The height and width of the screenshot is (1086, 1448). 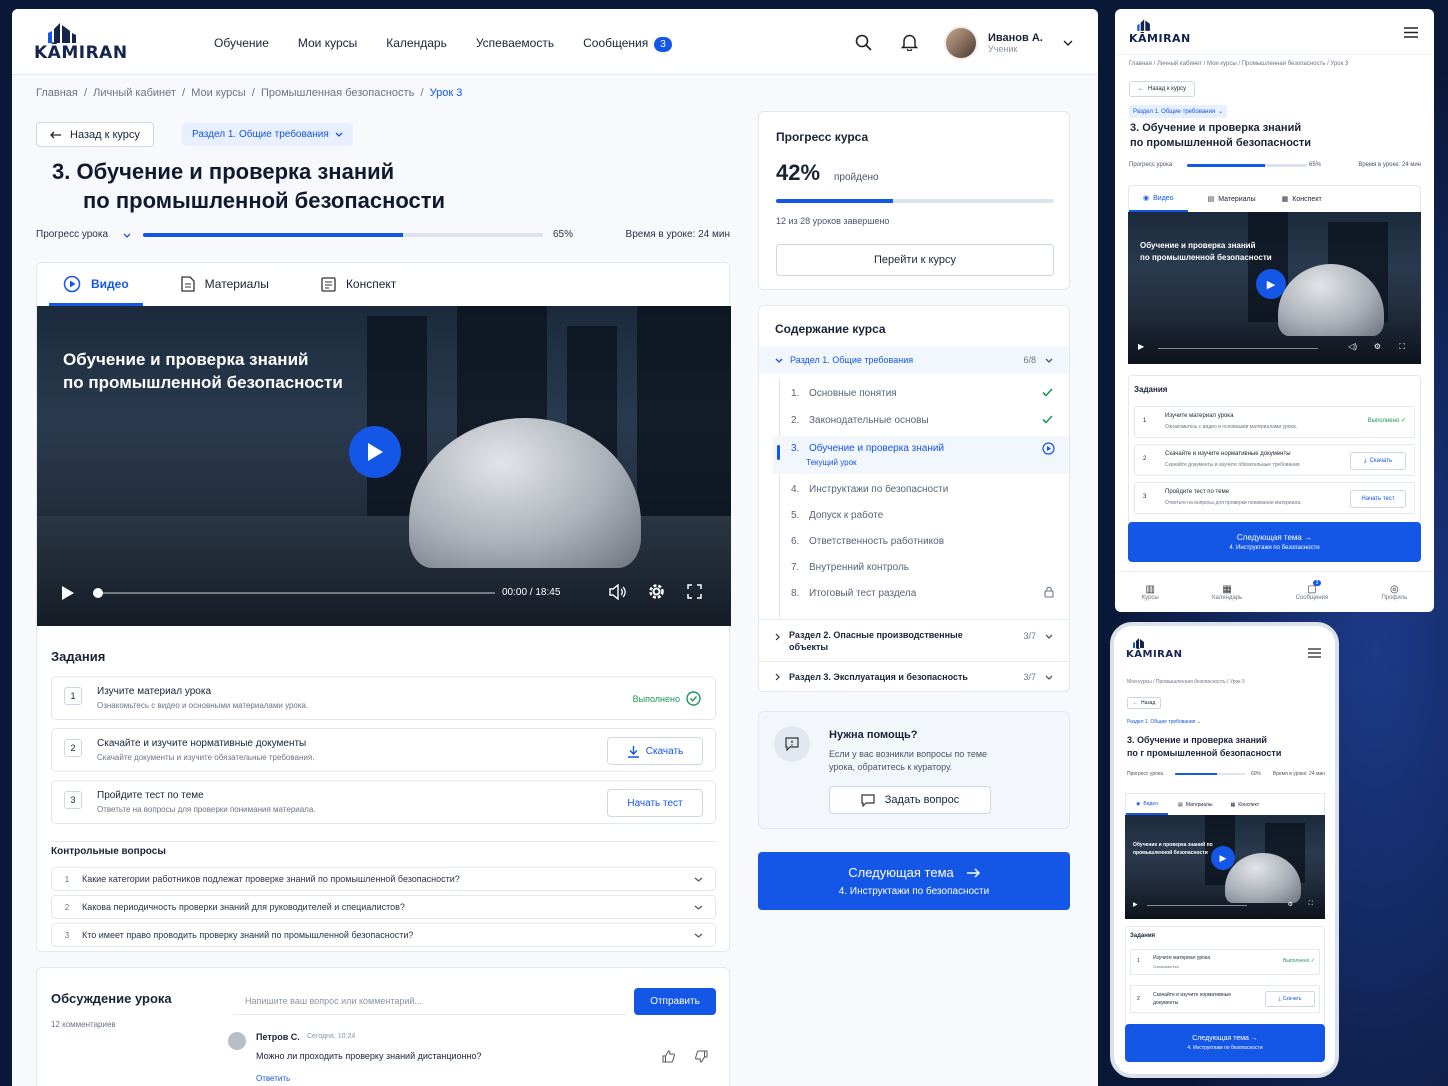 I want to click on lesson-item: 6. Ответственность работников, so click(x=931, y=541).